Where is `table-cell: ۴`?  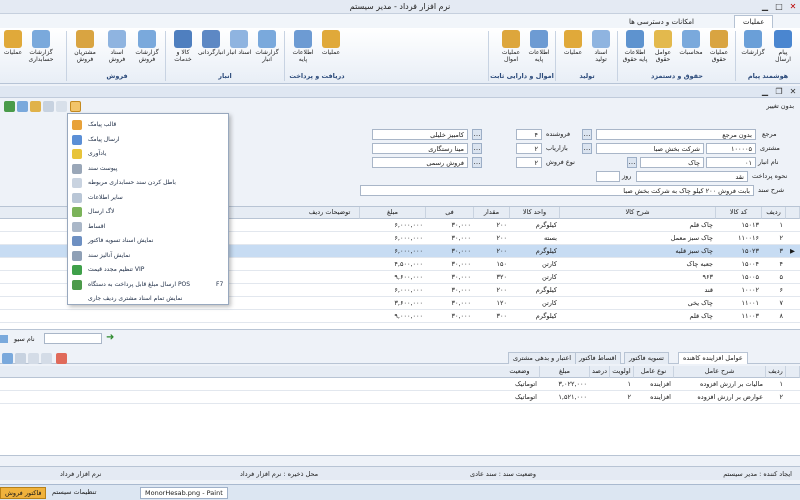
table-cell: ۴ is located at coordinates (774, 264).